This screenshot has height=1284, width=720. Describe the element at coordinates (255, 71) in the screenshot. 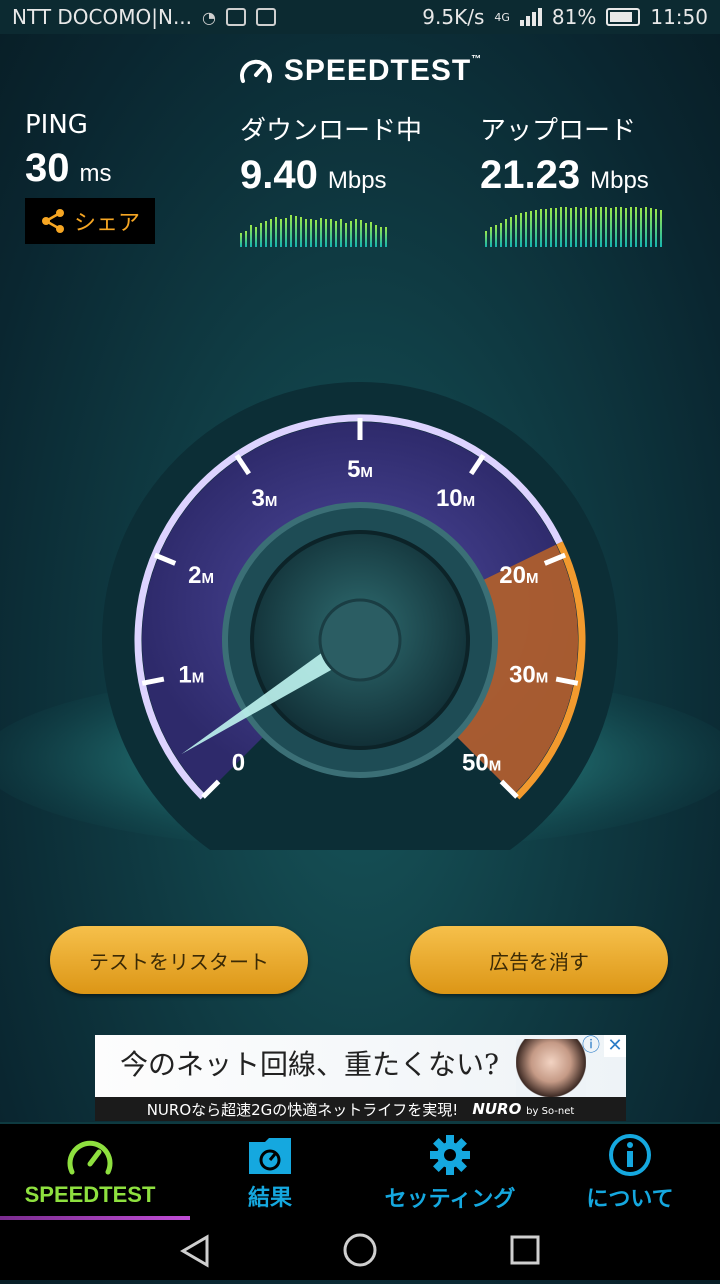

I see `speedometer-logo-icon` at that location.